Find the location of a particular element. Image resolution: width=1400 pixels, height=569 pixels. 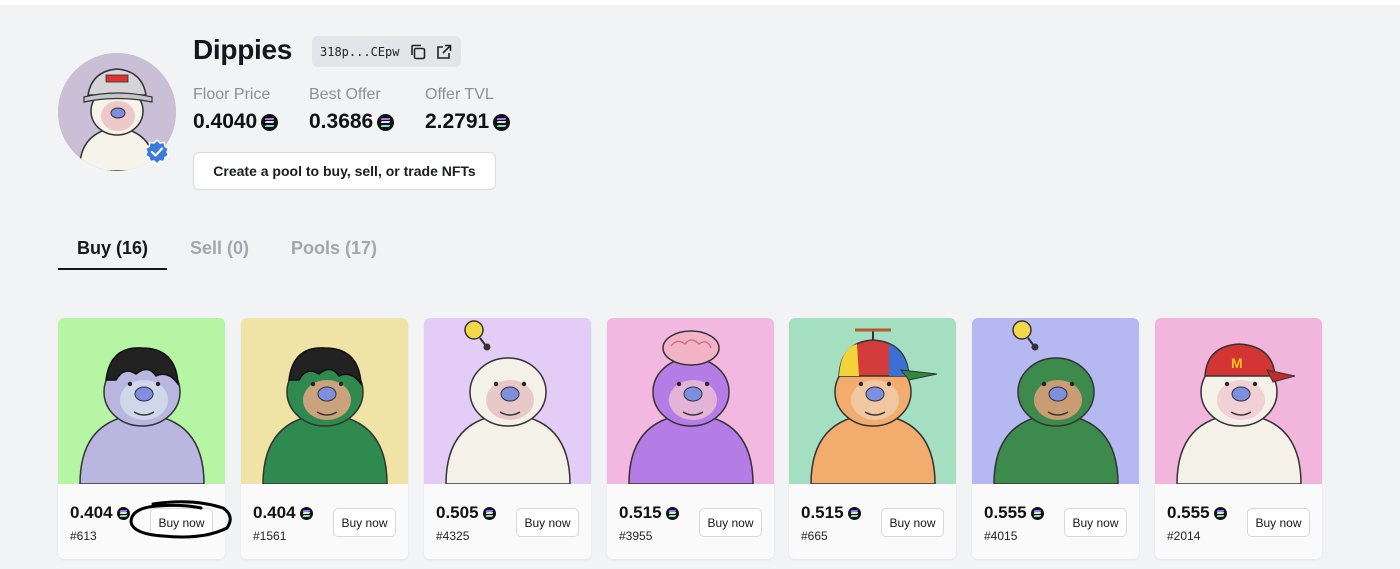

stat-label: Floor Price is located at coordinates (232, 94).